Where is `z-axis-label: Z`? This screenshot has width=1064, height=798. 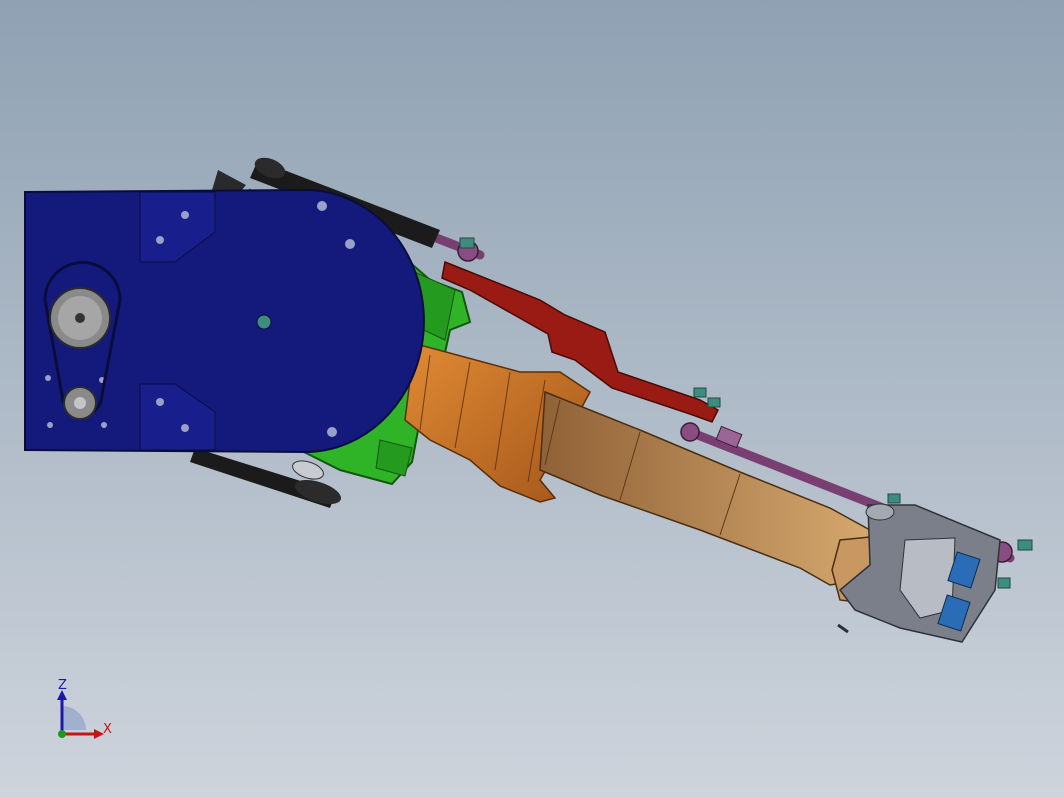 z-axis-label: Z is located at coordinates (62, 685).